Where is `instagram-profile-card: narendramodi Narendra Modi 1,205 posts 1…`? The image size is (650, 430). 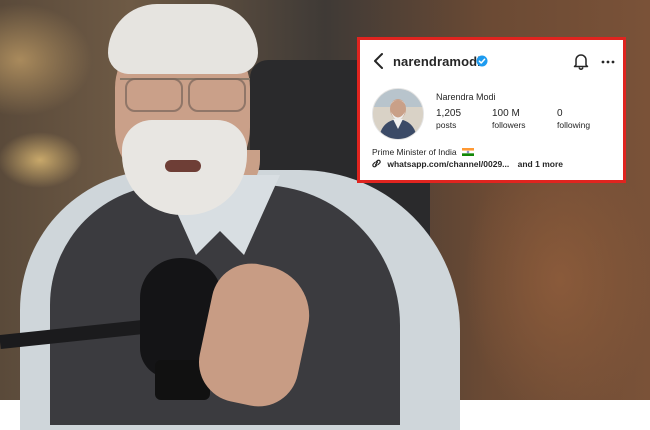
instagram-profile-card: narendramodi Narendra Modi 1,205 posts 1… is located at coordinates (491, 110).